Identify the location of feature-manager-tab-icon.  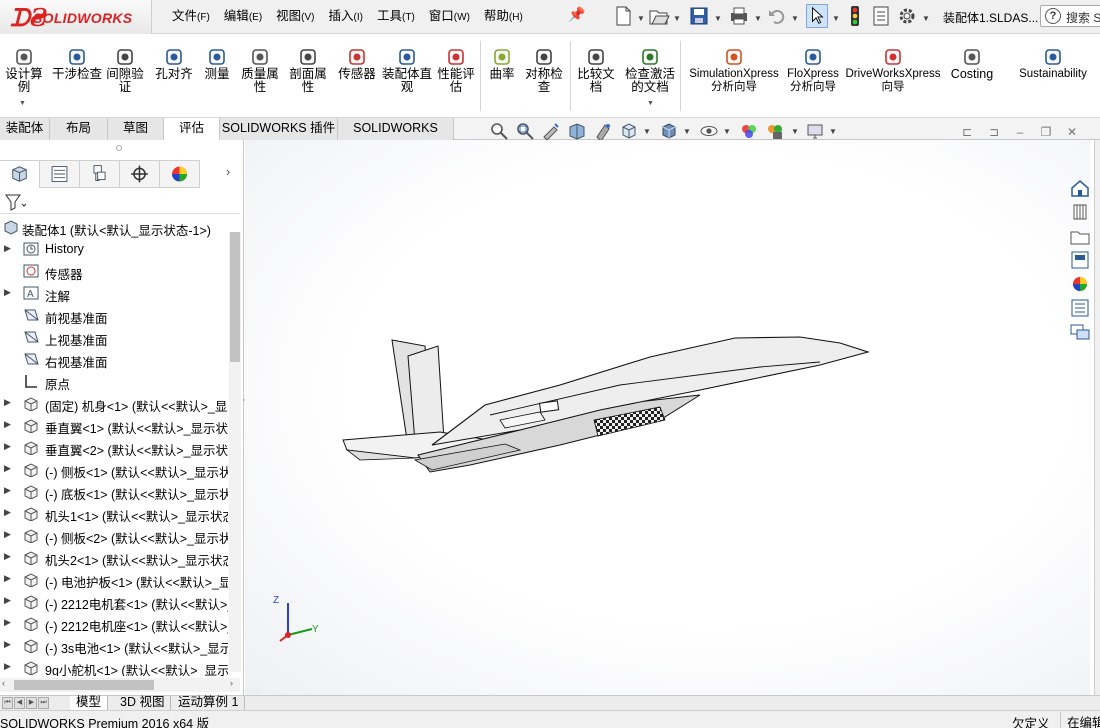
(20, 174).